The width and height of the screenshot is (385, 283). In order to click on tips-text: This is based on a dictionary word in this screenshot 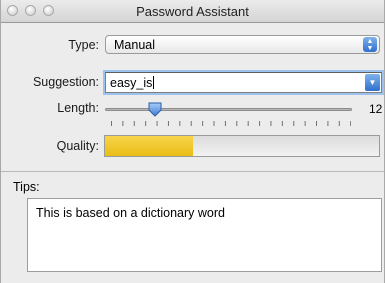, I will do `click(130, 213)`.